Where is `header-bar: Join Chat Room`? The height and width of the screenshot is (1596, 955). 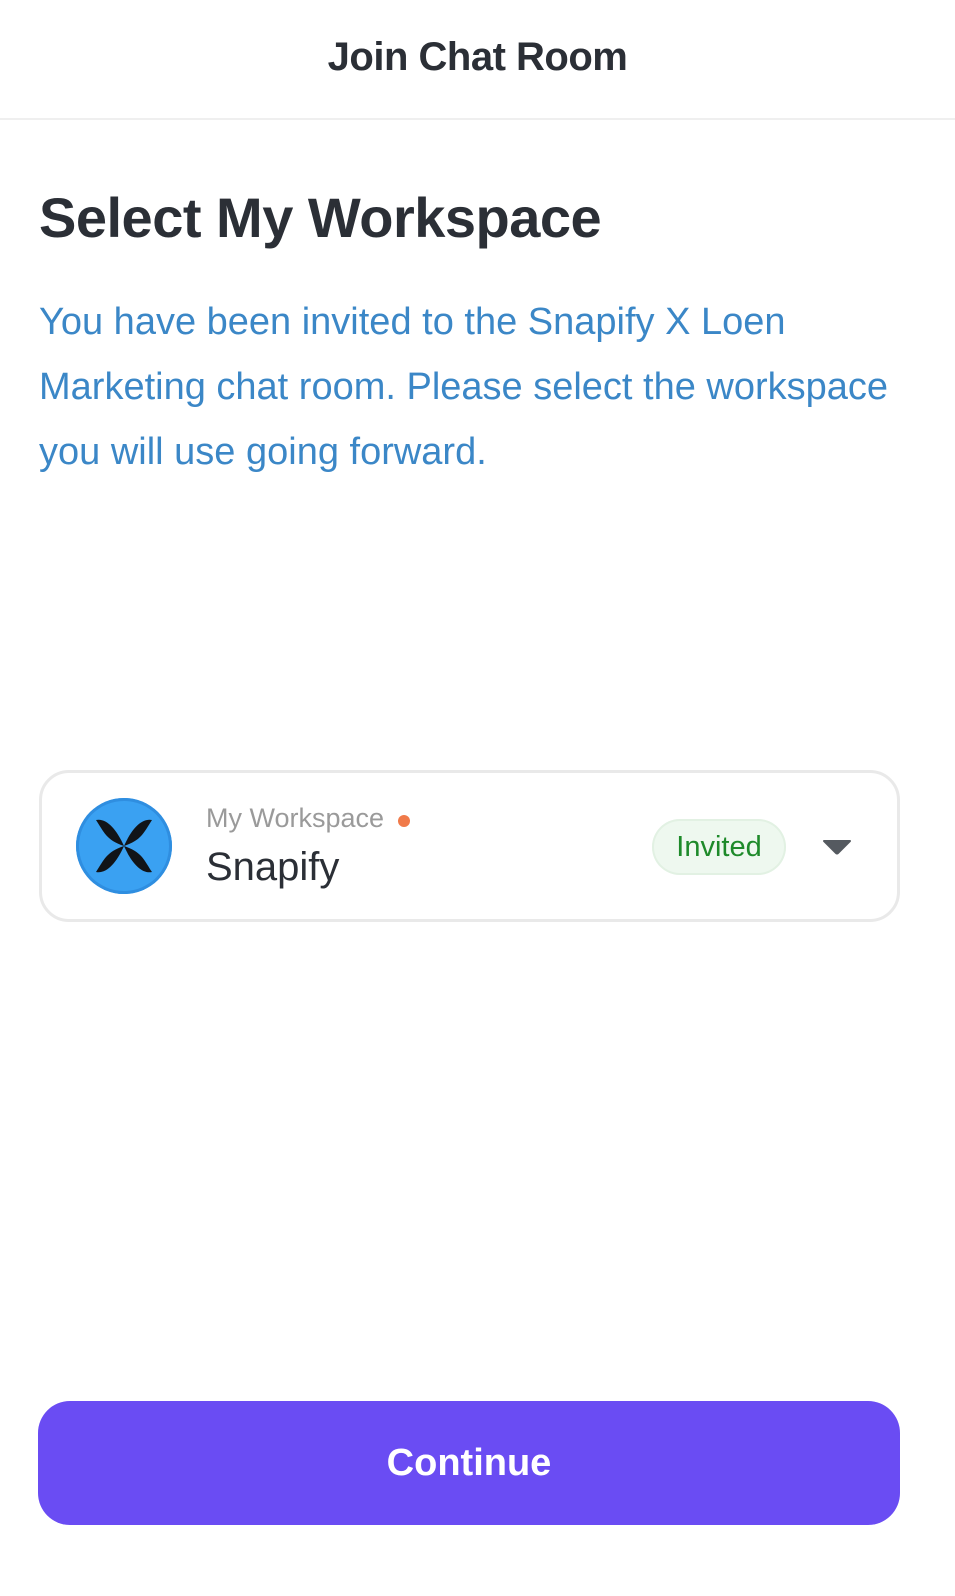 header-bar: Join Chat Room is located at coordinates (477, 60).